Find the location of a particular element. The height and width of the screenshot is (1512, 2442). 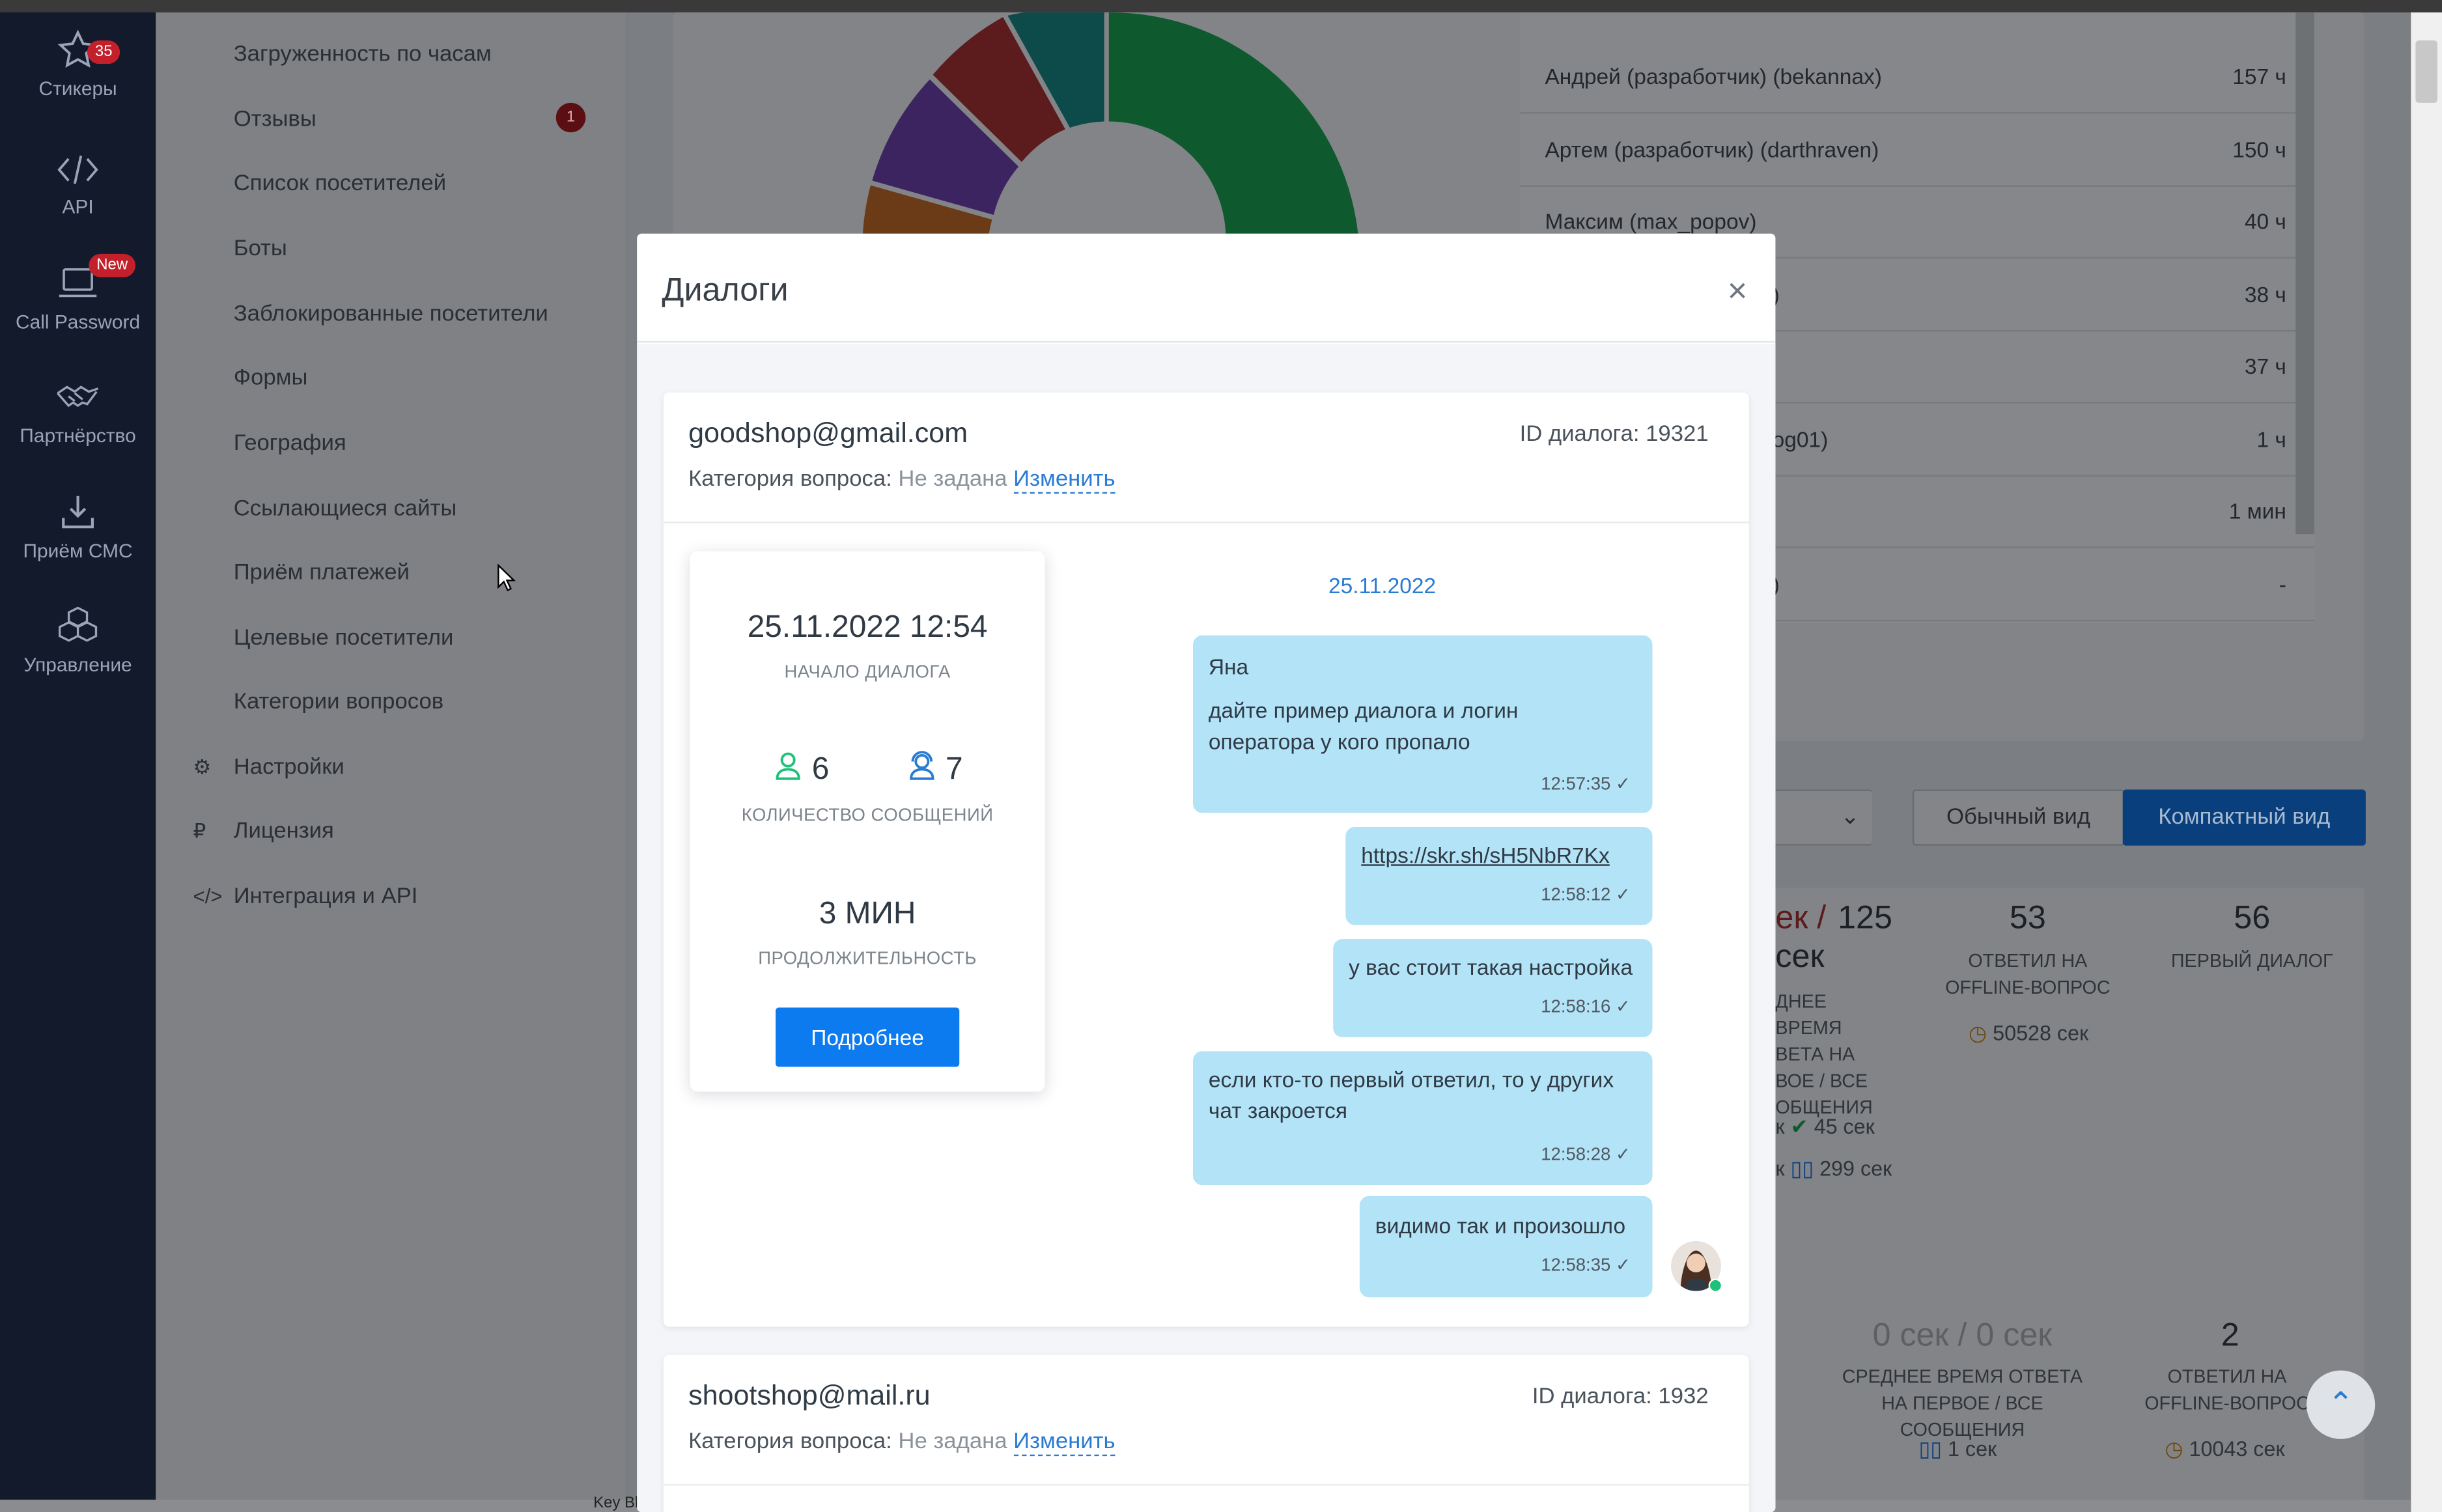

bars-icon: ▯▯ is located at coordinates (1930, 1449).